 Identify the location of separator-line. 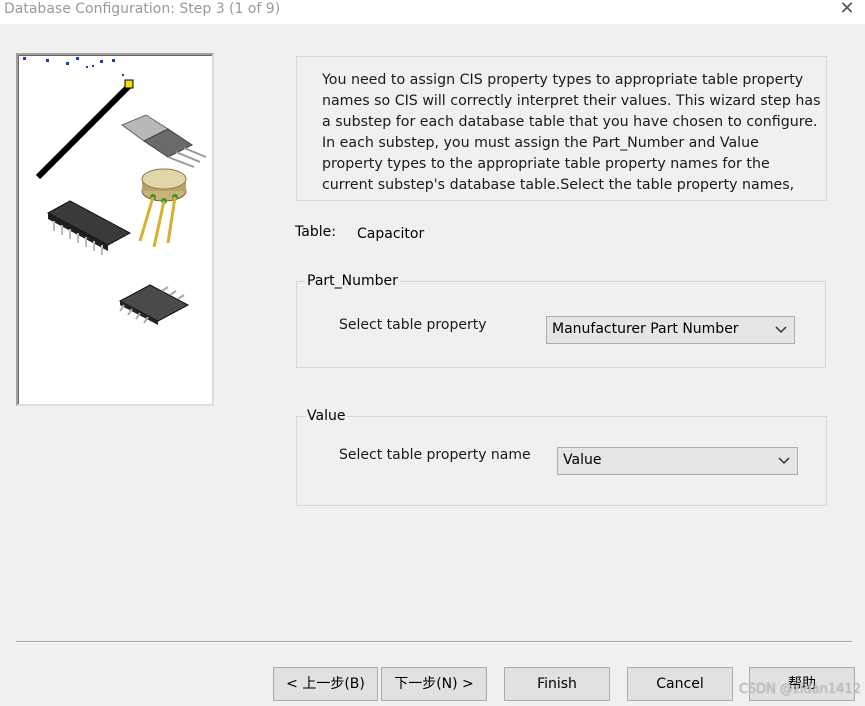
(434, 642).